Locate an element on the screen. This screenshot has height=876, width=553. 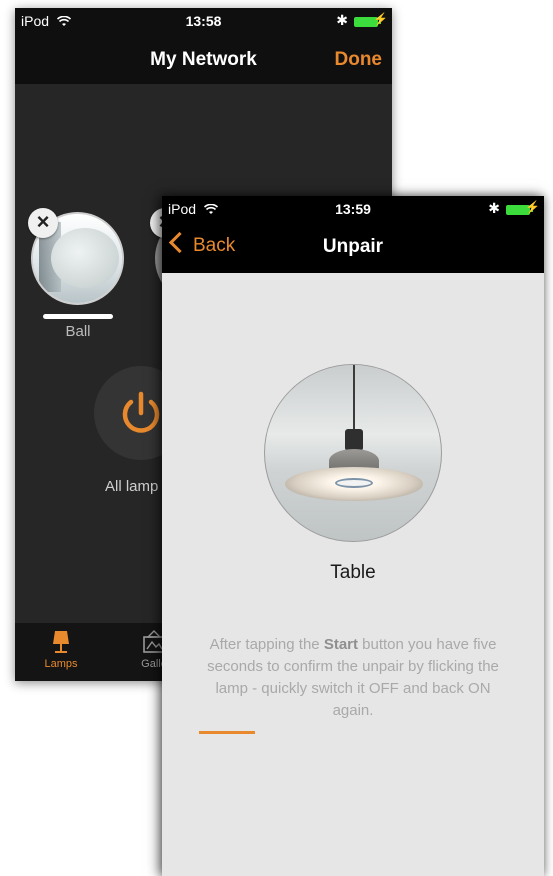
nav-bar: My Network Done is located at coordinates (203, 60).